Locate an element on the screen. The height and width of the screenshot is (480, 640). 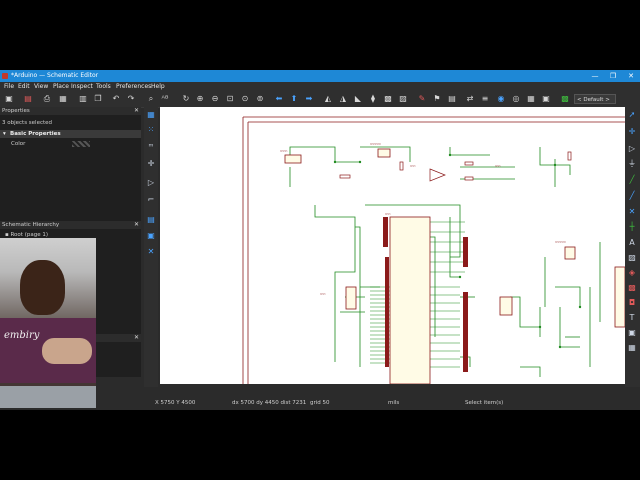
add-junction-icon: ┼ is located at coordinates (632, 227).